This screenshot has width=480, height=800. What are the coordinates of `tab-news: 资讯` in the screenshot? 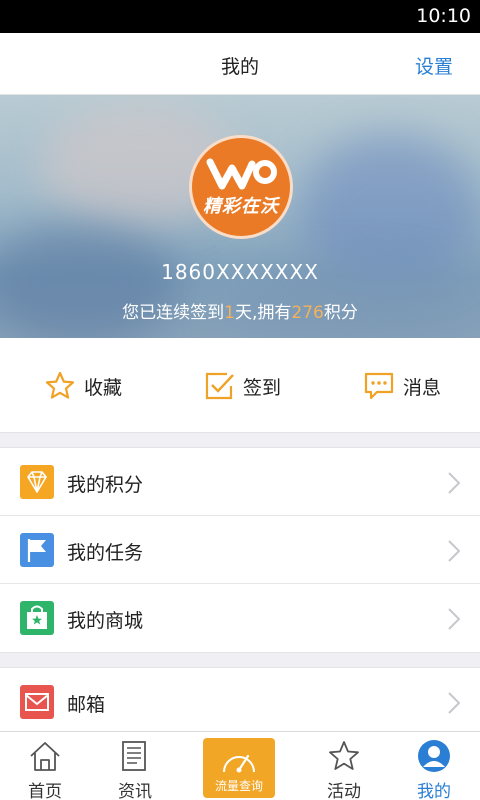 It's located at (135, 766).